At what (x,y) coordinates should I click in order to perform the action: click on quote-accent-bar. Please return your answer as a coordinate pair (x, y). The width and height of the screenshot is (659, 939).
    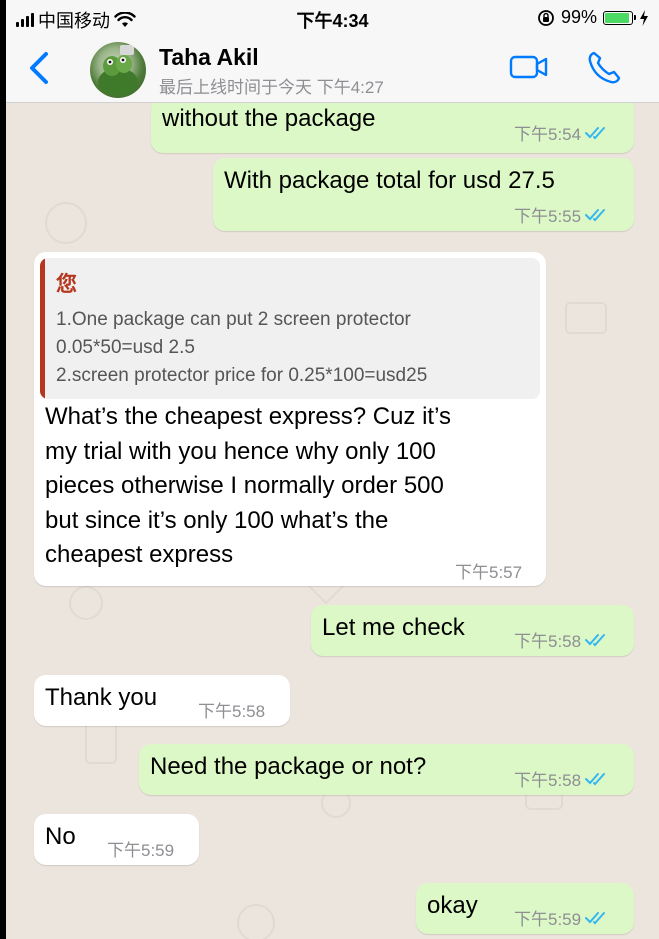
    Looking at the image, I should click on (42, 328).